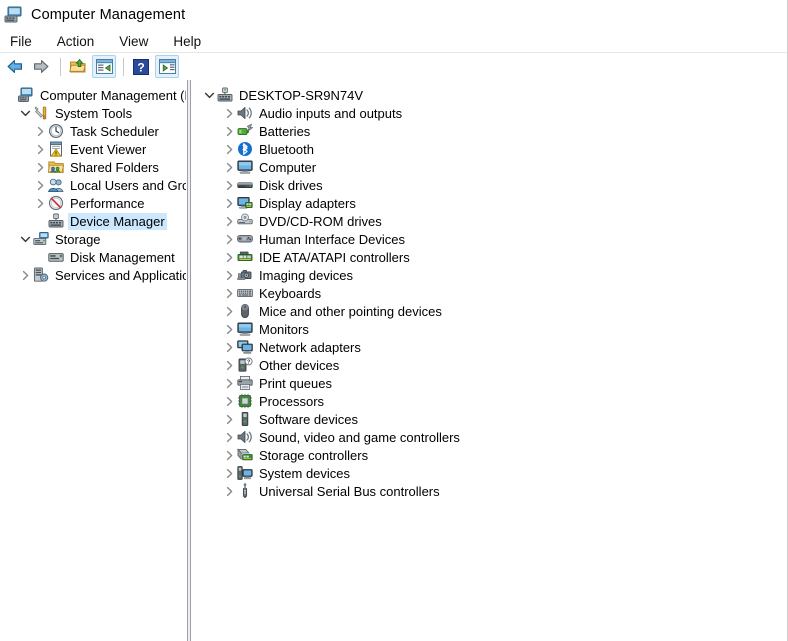 The width and height of the screenshot is (788, 641). What do you see at coordinates (78, 66) in the screenshot?
I see `up-one-level-button` at bounding box center [78, 66].